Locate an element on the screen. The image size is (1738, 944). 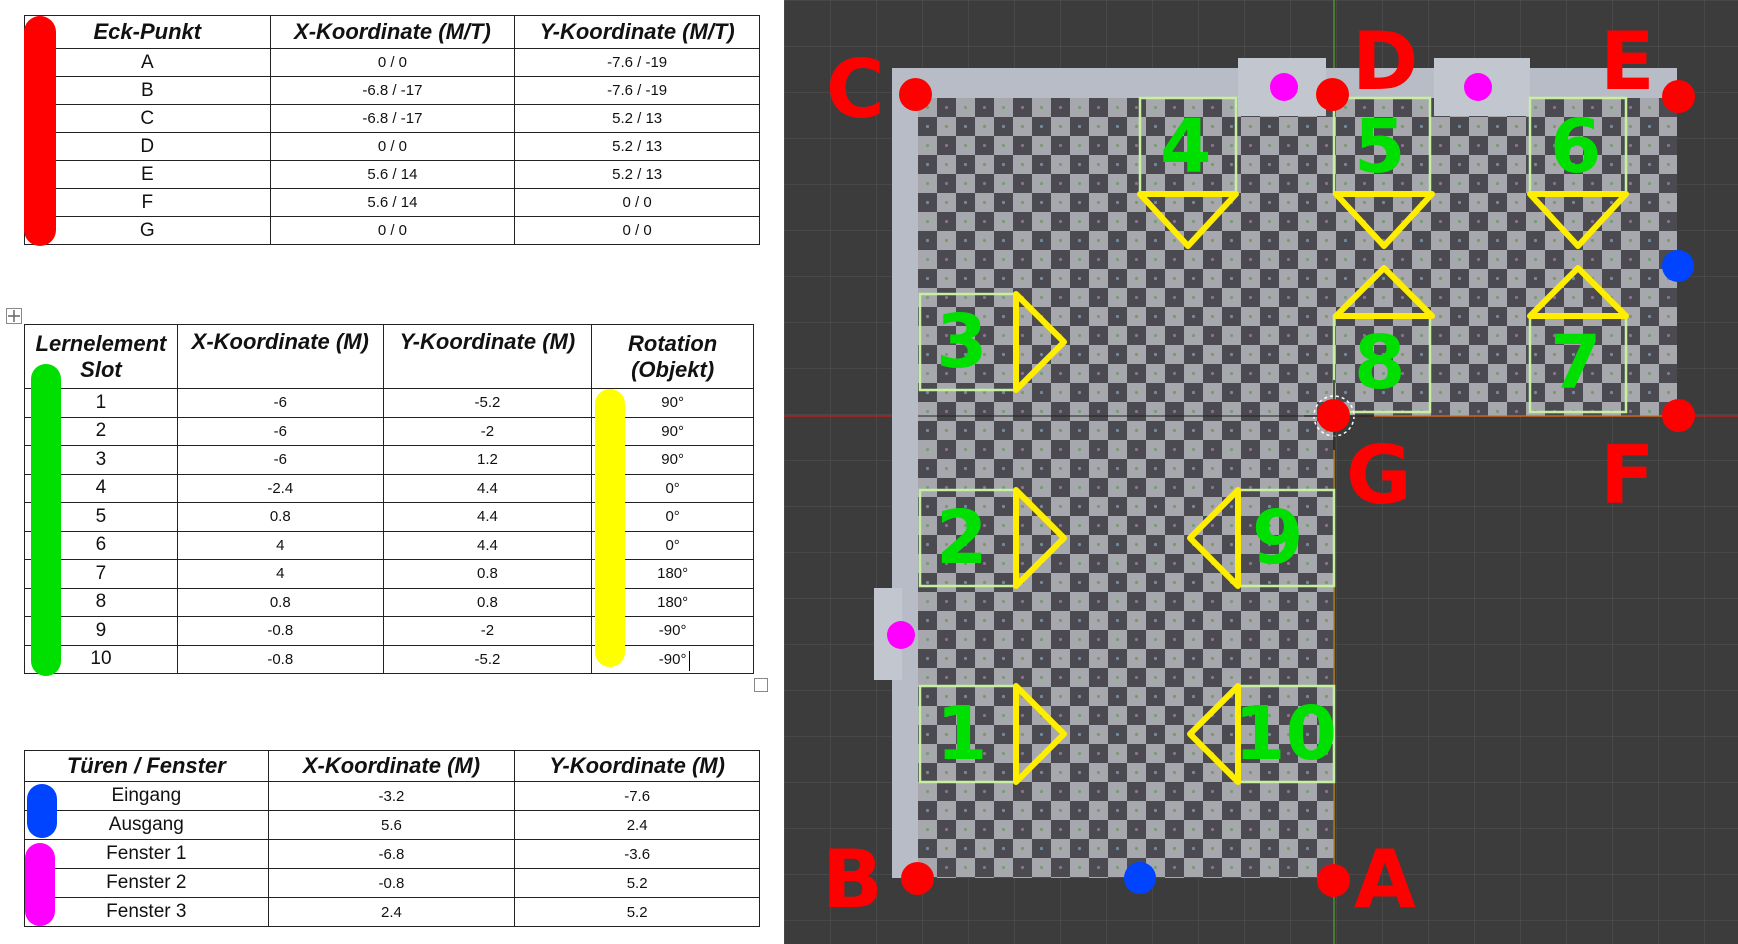
corner-label: C is located at coordinates (147, 118).